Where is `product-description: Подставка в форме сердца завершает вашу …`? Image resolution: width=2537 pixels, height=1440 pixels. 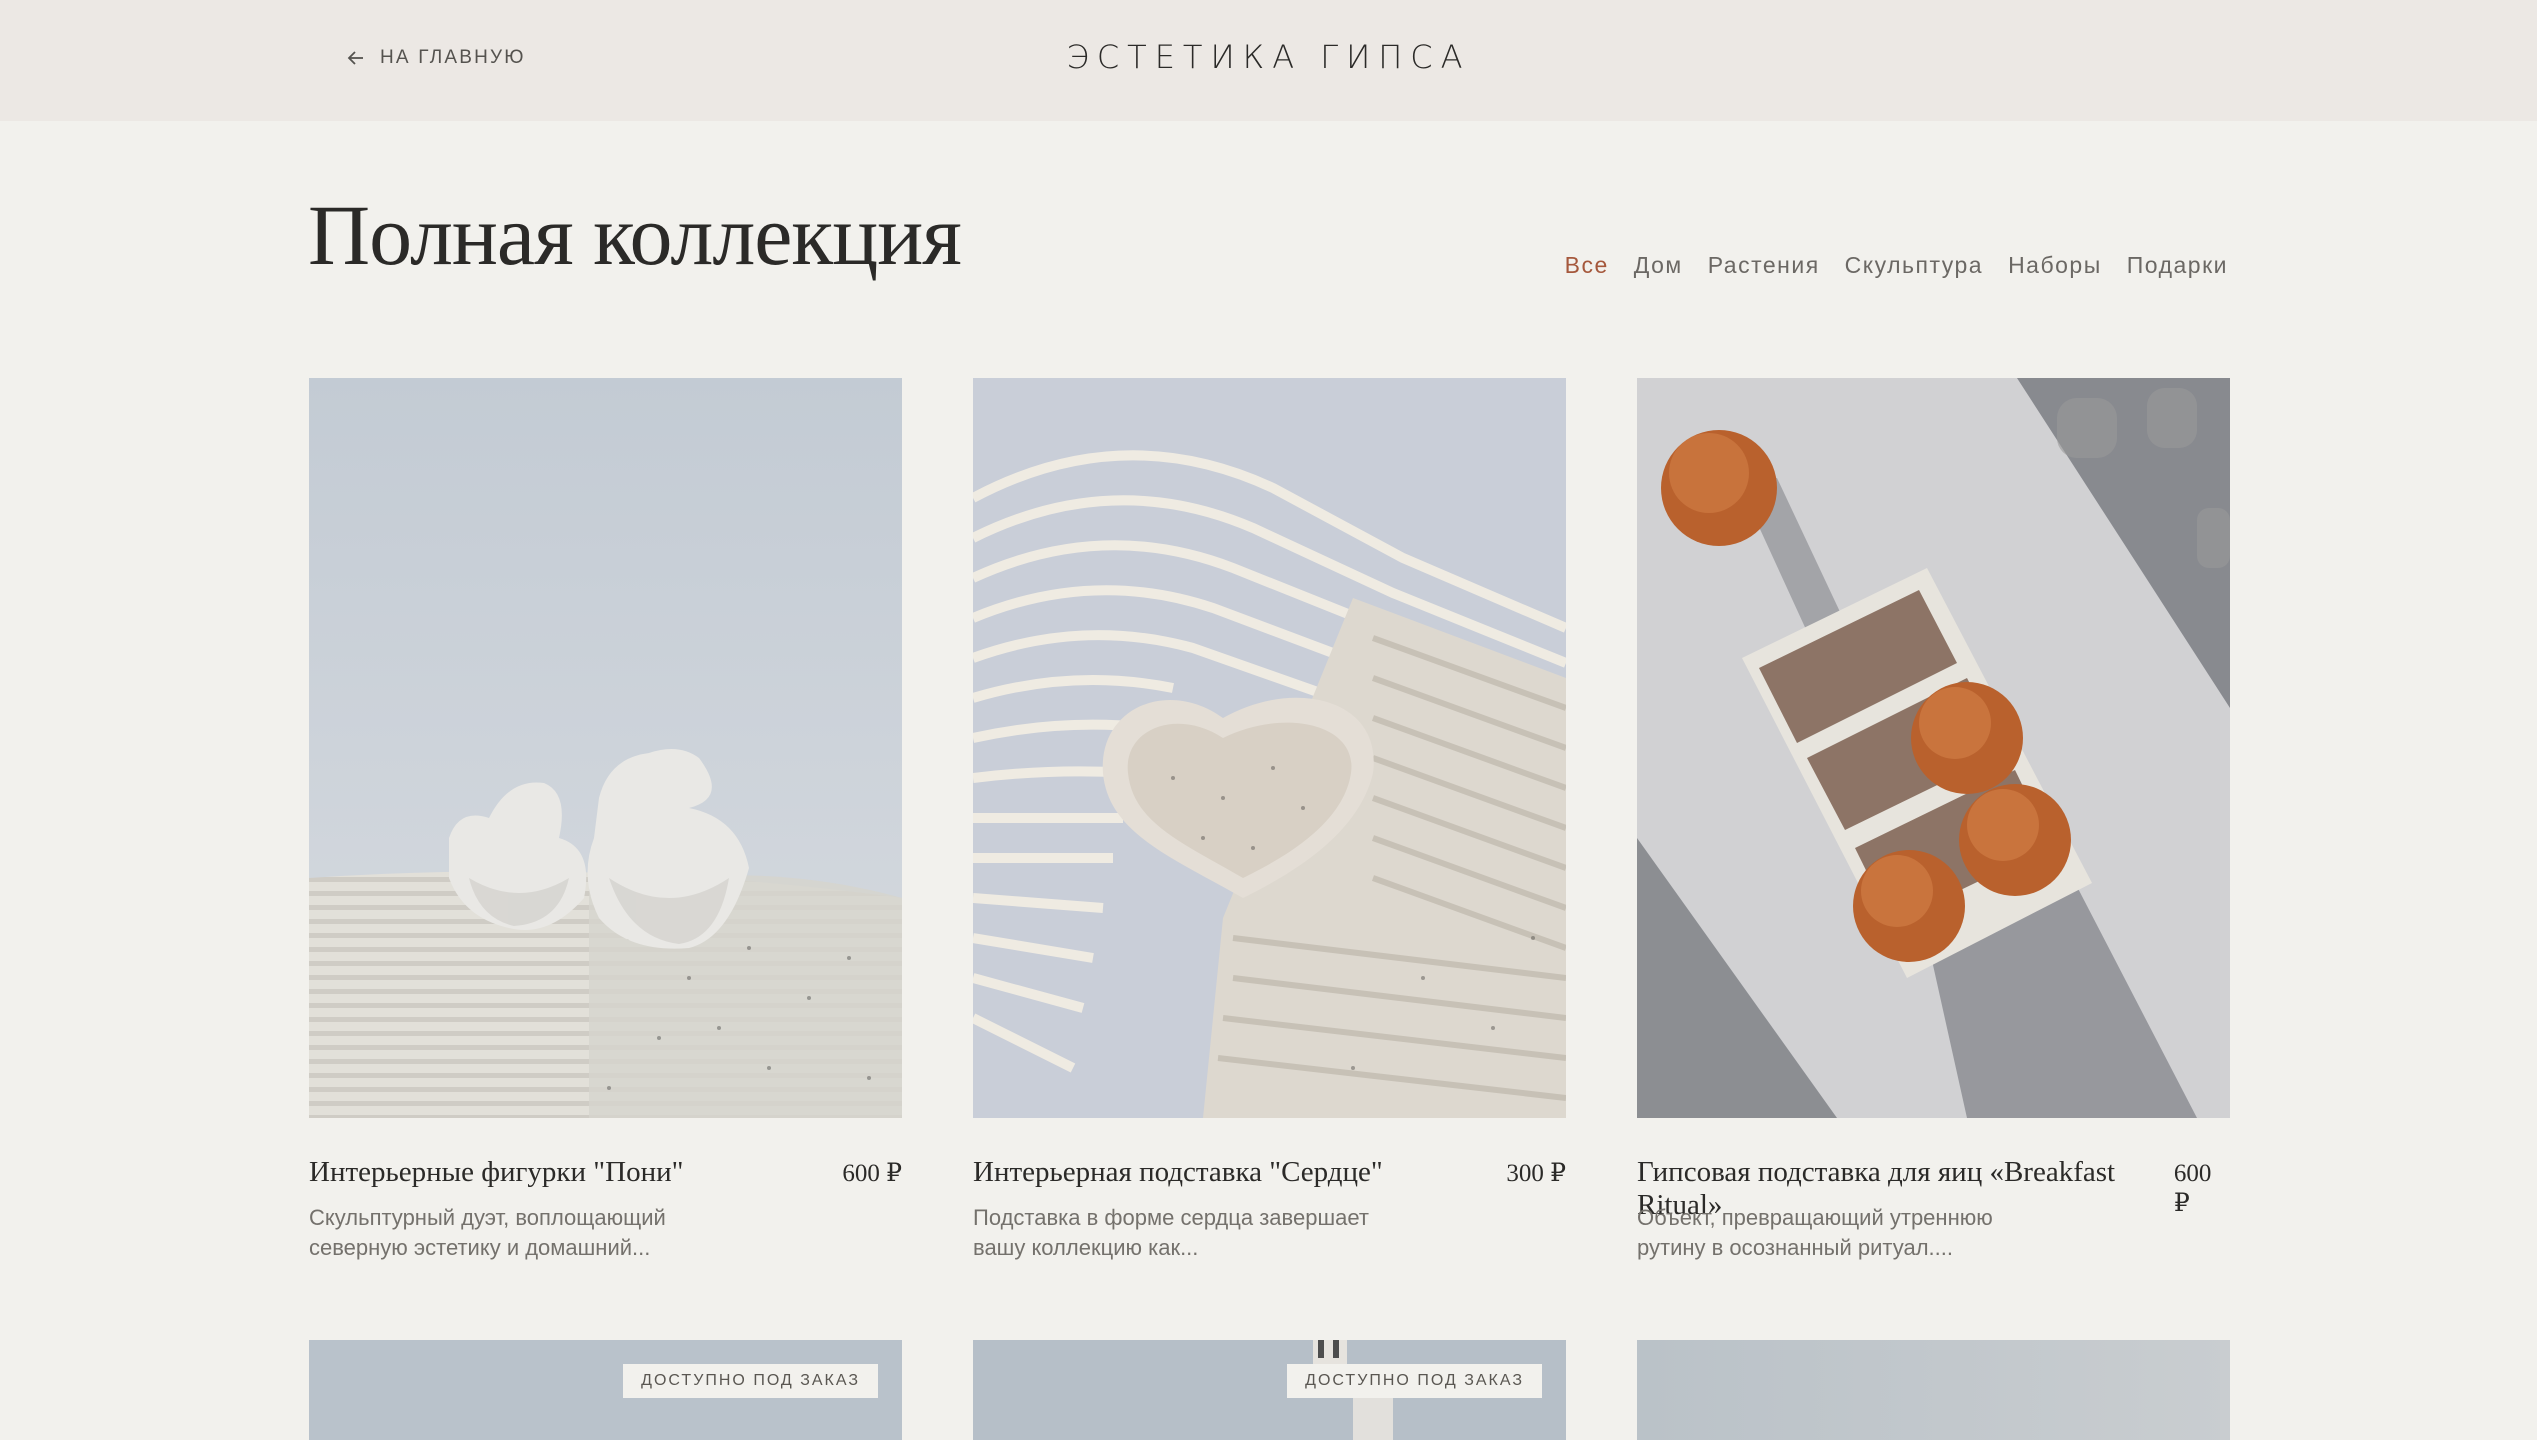 product-description: Подставка в форме сердца завершает вашу … is located at coordinates (1171, 1232).